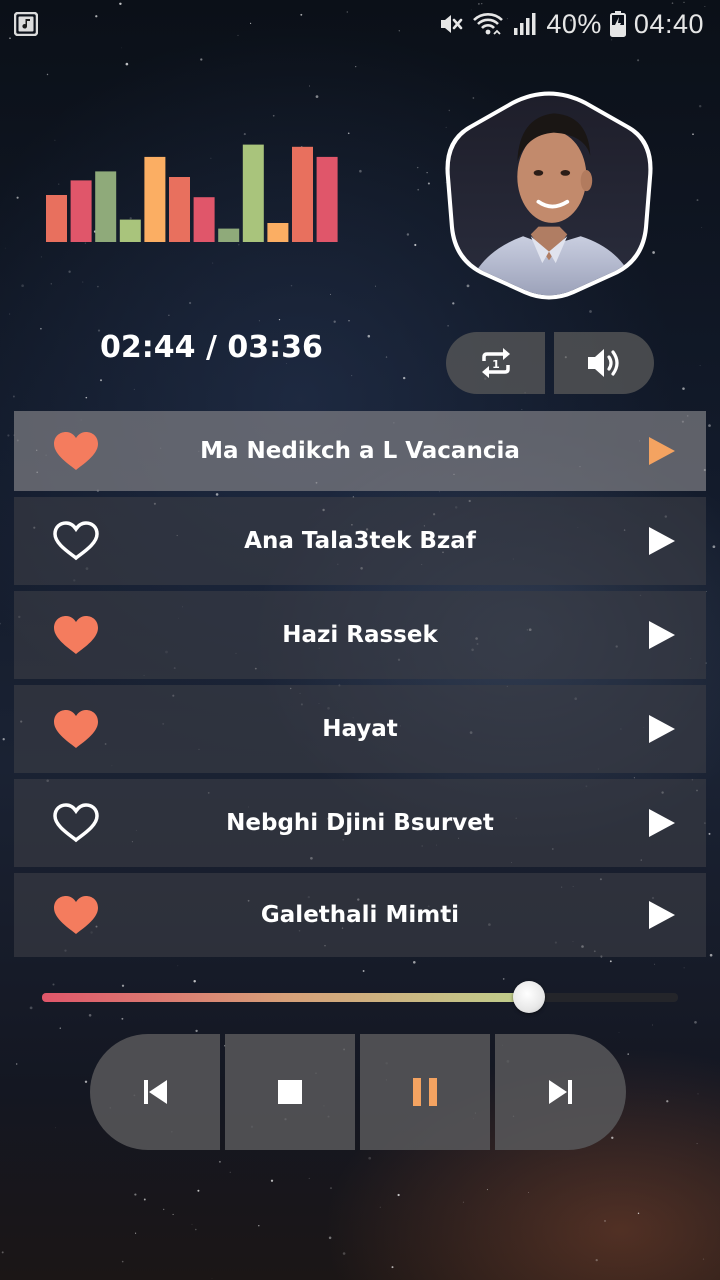 This screenshot has width=720, height=1280. What do you see at coordinates (360, 24) in the screenshot?
I see `status-bar: 40% 04:40` at bounding box center [360, 24].